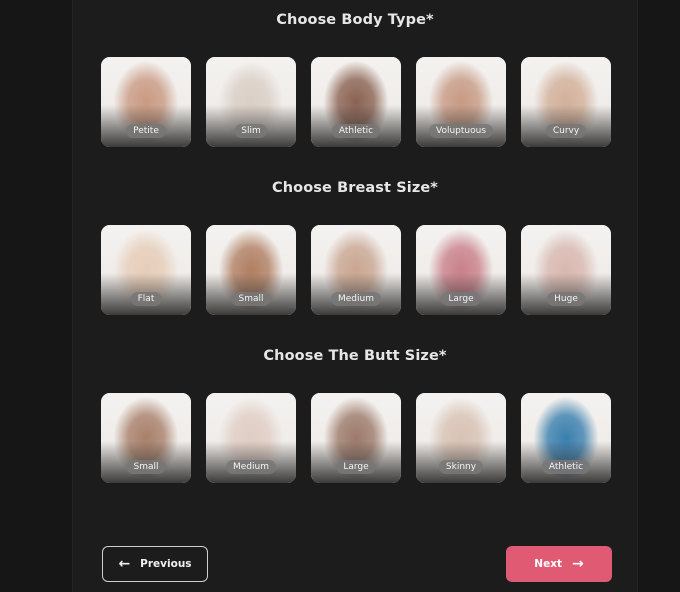  Describe the element at coordinates (461, 131) in the screenshot. I see `option-label: Voluptuous` at that location.